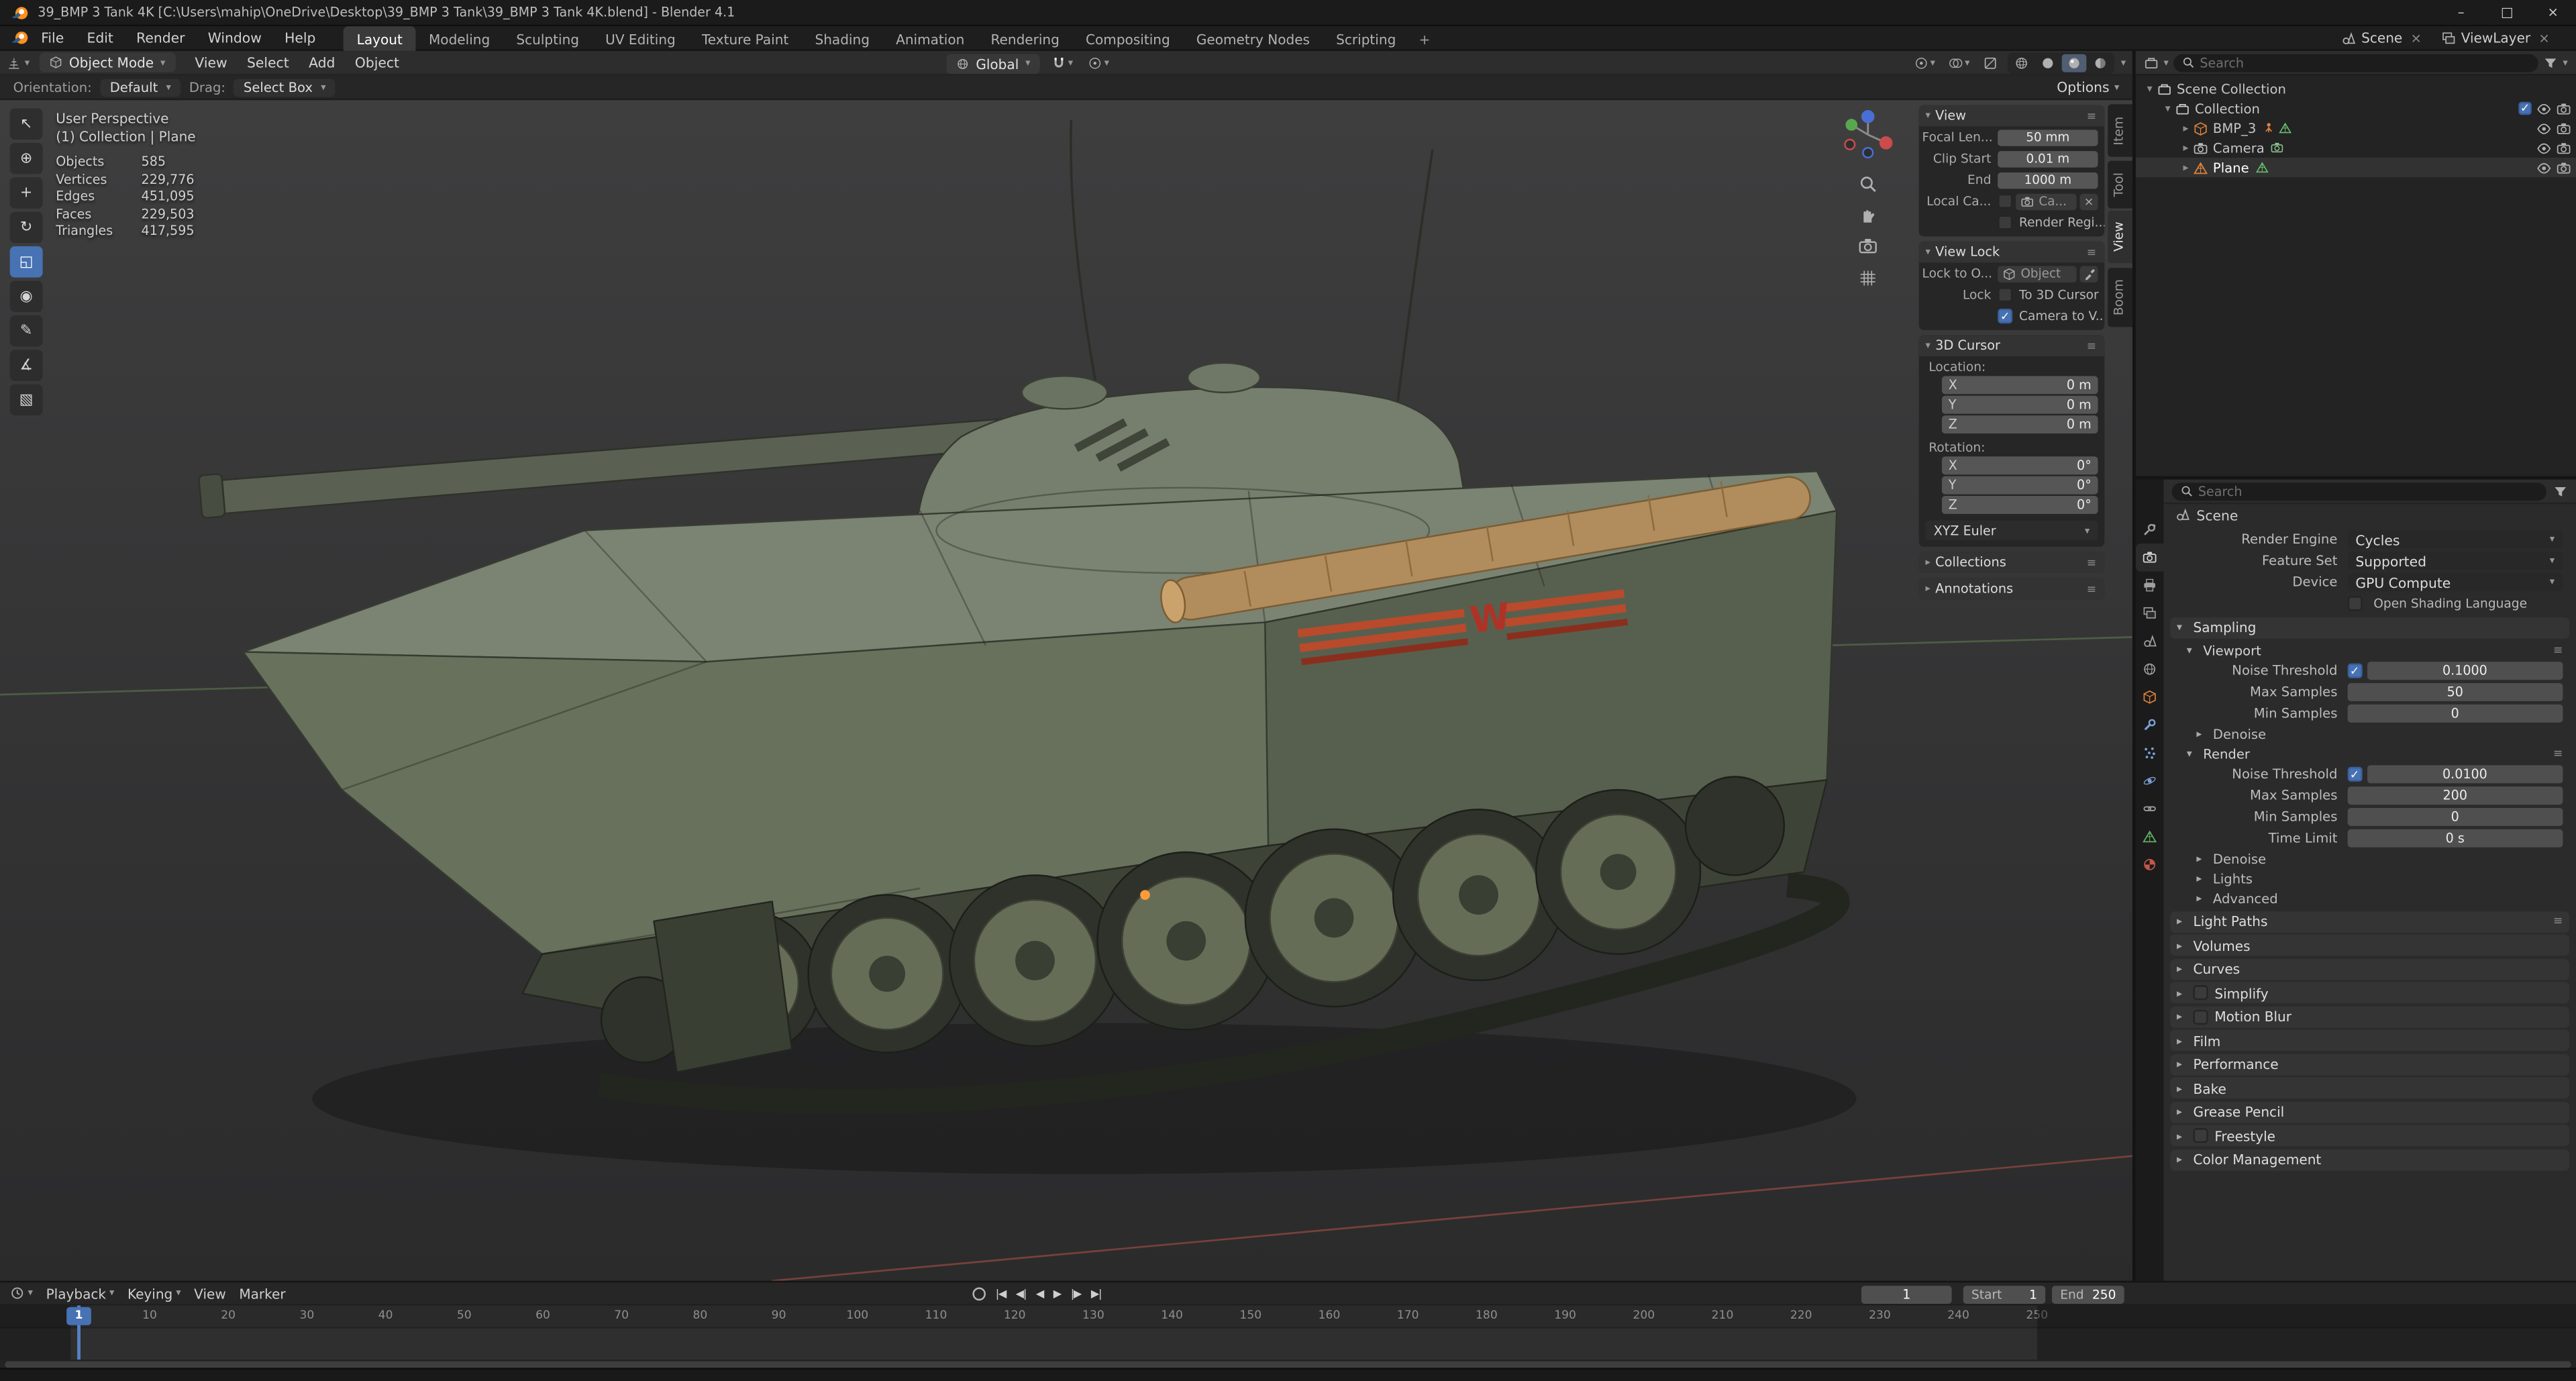 This screenshot has height=1381, width=2576. Describe the element at coordinates (2356, 108) in the screenshot. I see `outliner-row-collection: ▾ Collection ✓` at that location.